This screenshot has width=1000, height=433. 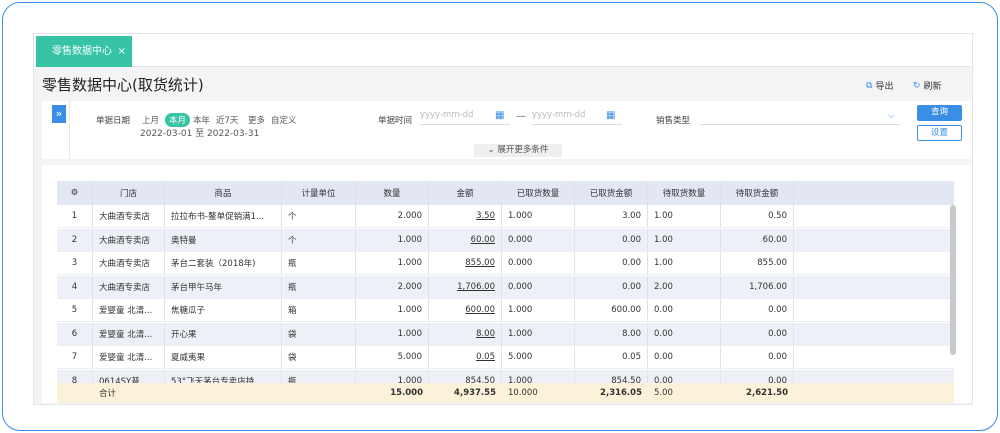 I want to click on cell-amount: 3.50, so click(x=465, y=216).